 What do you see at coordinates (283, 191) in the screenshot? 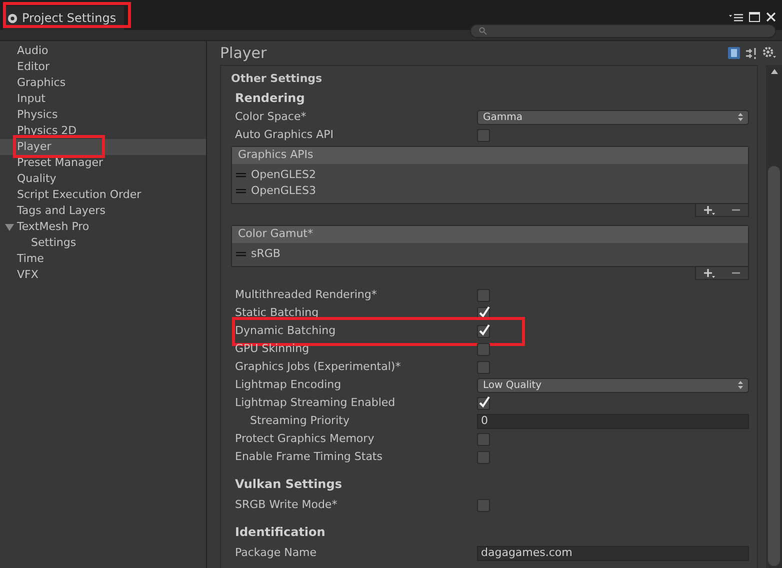
I see `list-item: OpenGLES3` at bounding box center [283, 191].